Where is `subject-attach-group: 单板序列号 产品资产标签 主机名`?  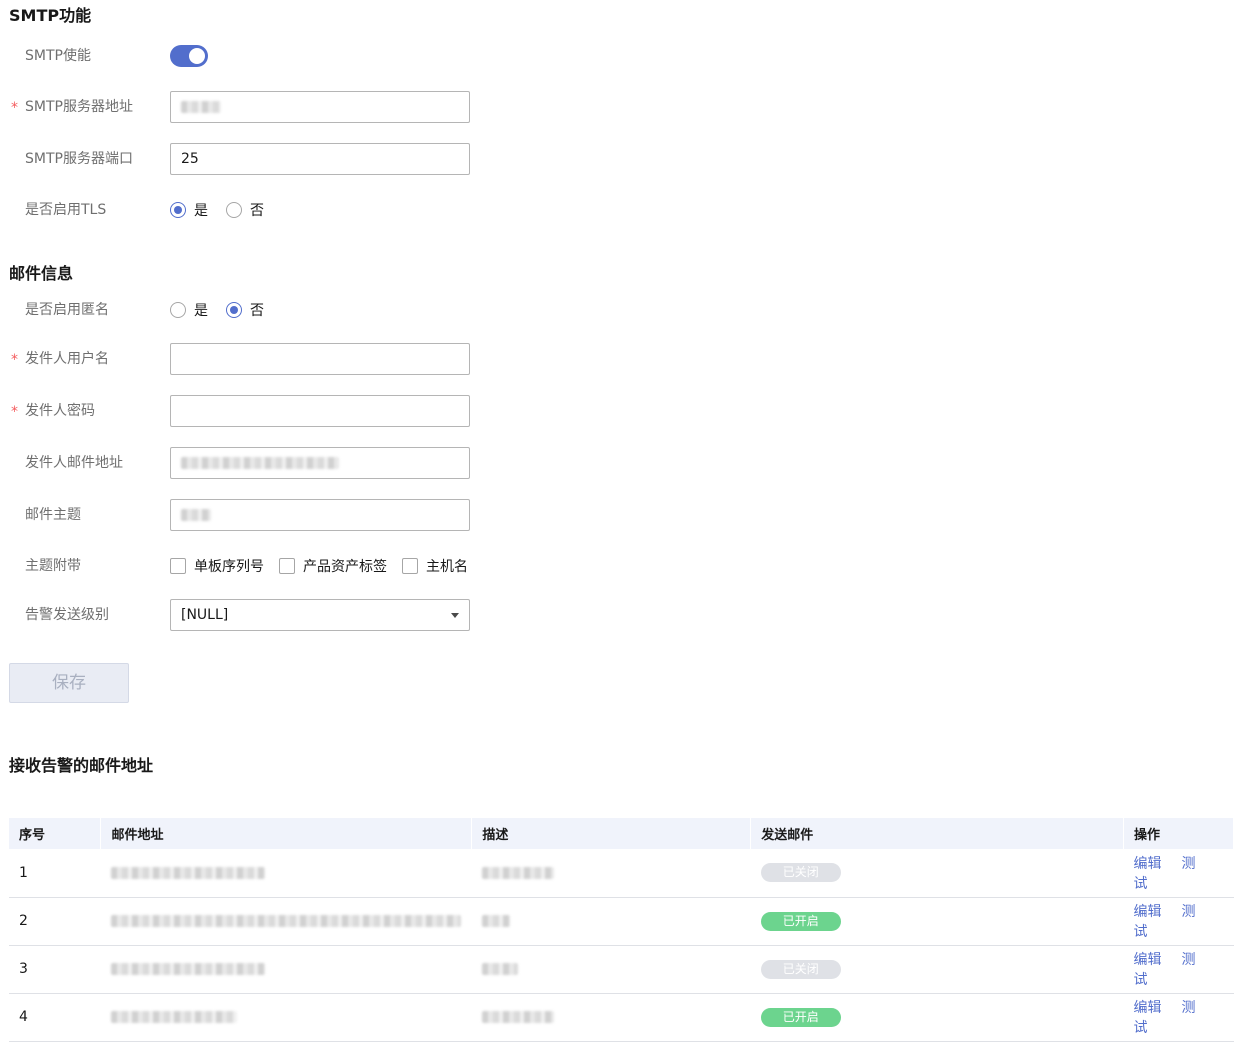 subject-attach-group: 单板序列号 产品资产标签 主机名 is located at coordinates (326, 566).